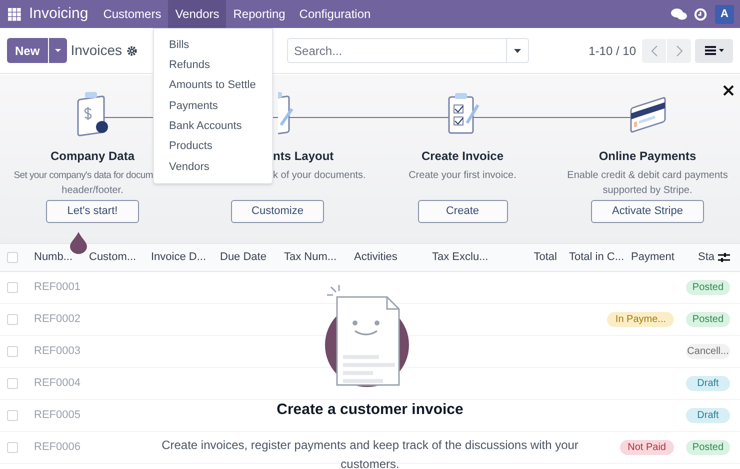 This screenshot has width=740, height=469. Describe the element at coordinates (303, 156) in the screenshot. I see `step-title: nts Layout` at that location.